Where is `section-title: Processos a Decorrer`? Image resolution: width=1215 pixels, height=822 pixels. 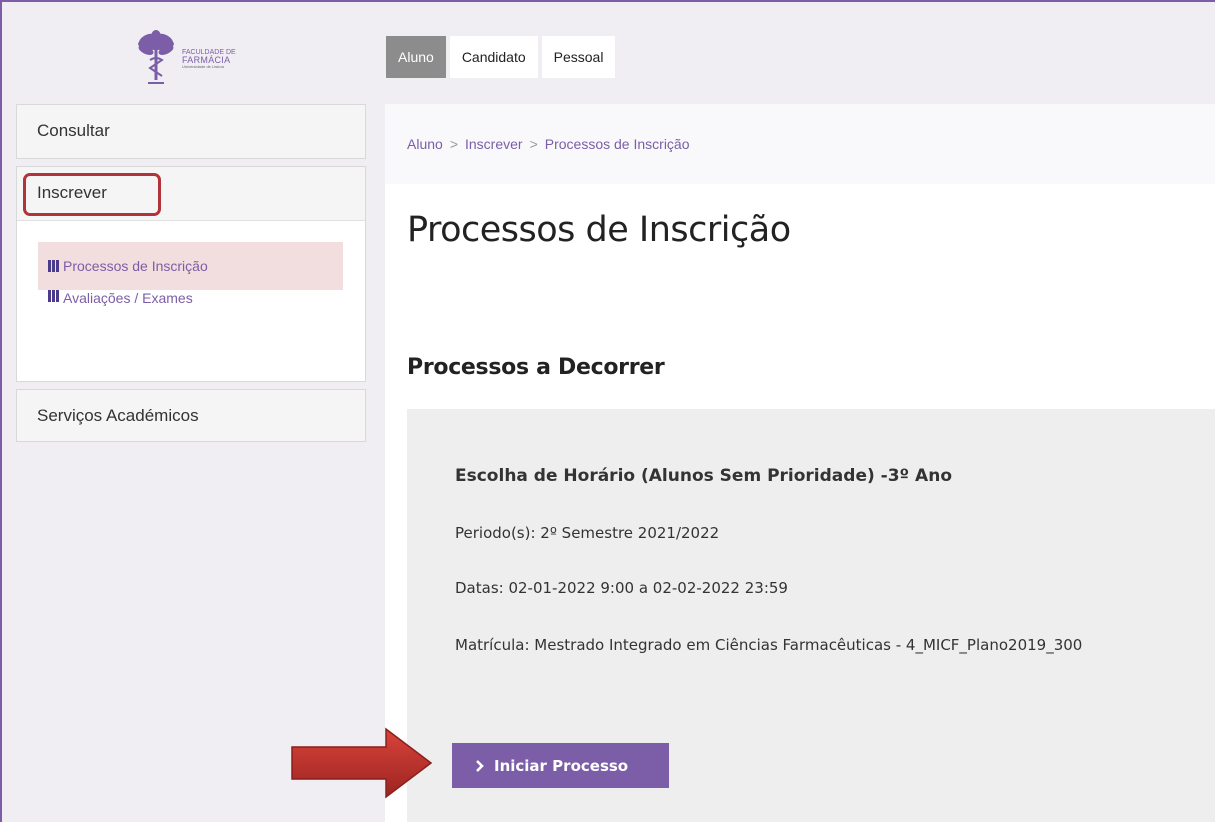
section-title: Processos a Decorrer is located at coordinates (536, 367).